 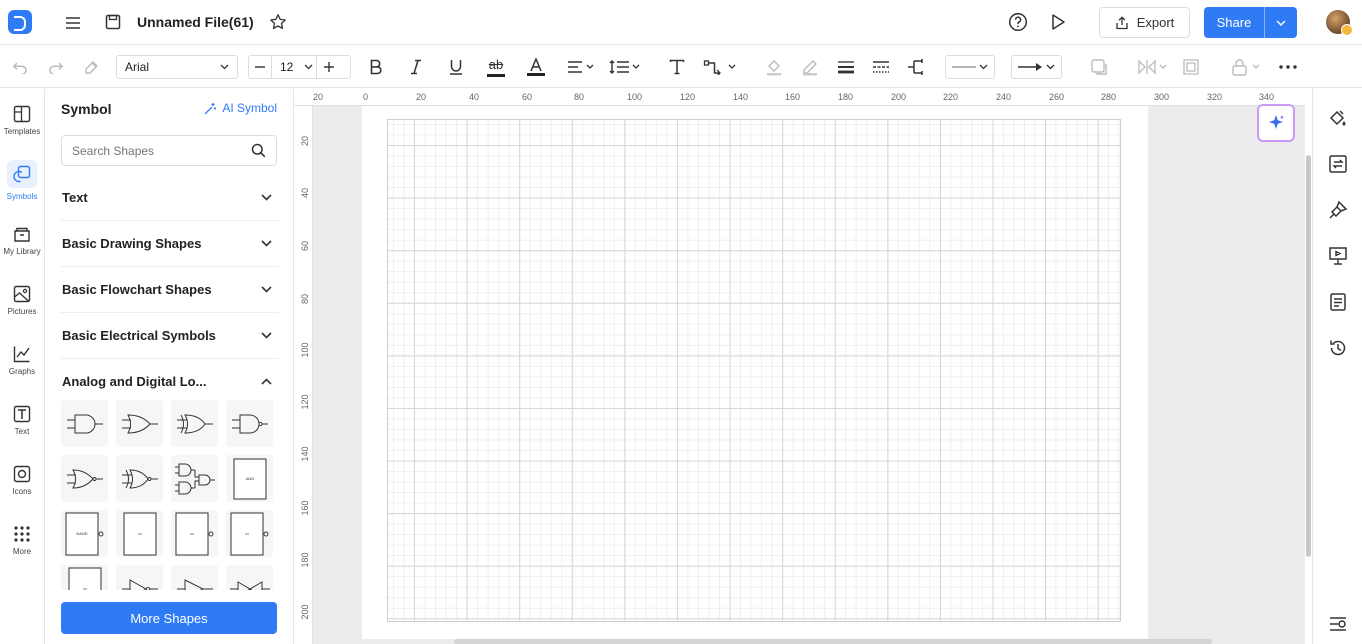 What do you see at coordinates (1276, 123) in the screenshot?
I see `ai-assistant-button` at bounding box center [1276, 123].